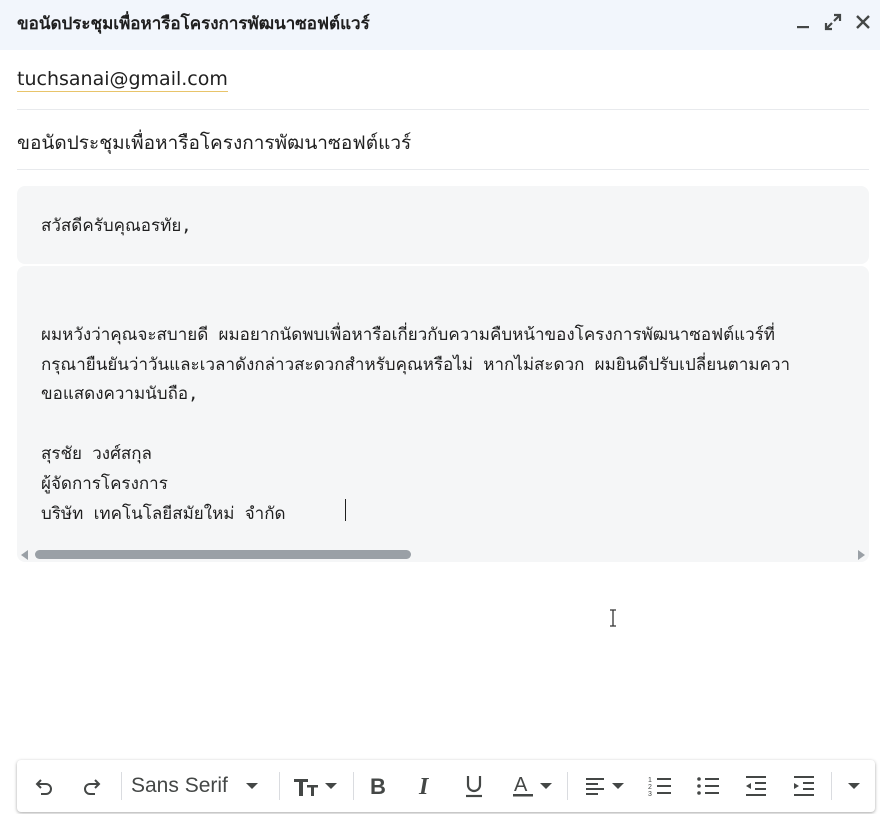 The height and width of the screenshot is (814, 880). Describe the element at coordinates (116, 226) in the screenshot. I see `greeting-line: สวัสดีครับคุณอรทัย,` at that location.